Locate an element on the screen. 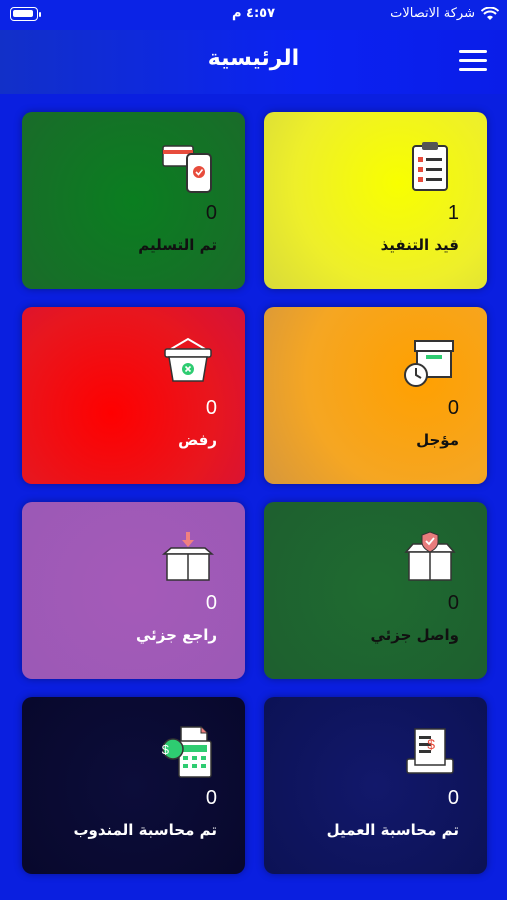 This screenshot has width=507, height=900. card-partially-arrived: 0 واصل جزئي is located at coordinates (375, 590).